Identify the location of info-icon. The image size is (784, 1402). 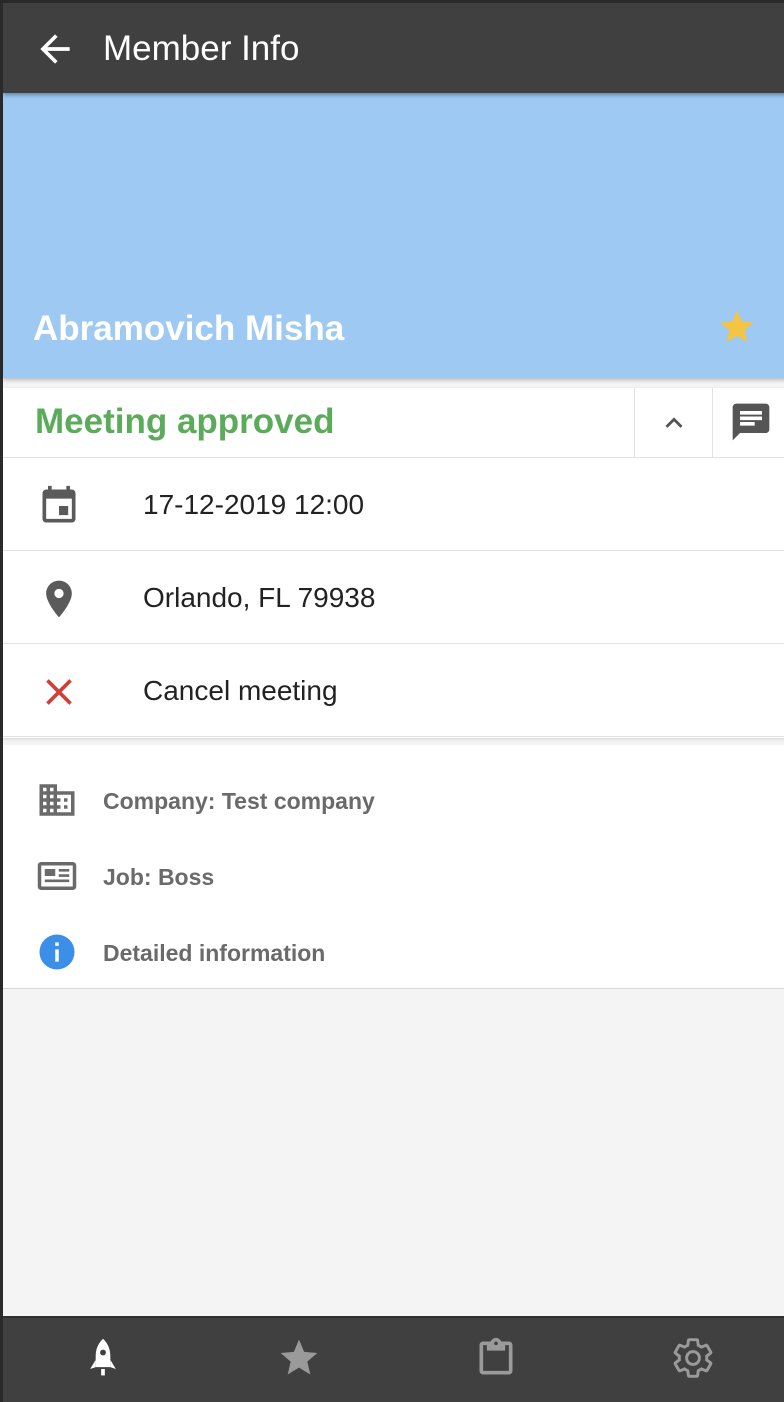
(57, 952).